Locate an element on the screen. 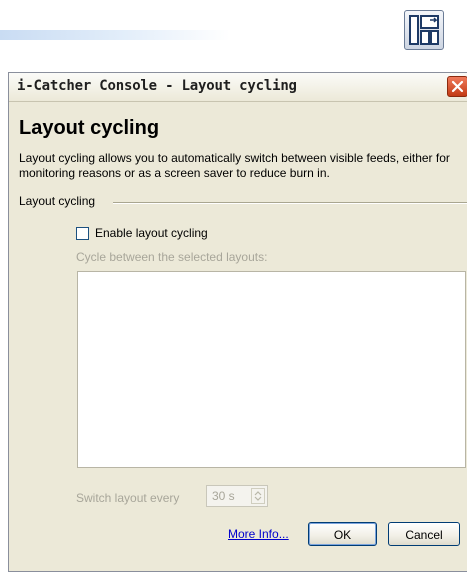  title-bar: i-Catcher Console - Layout cycling is located at coordinates (238, 87).